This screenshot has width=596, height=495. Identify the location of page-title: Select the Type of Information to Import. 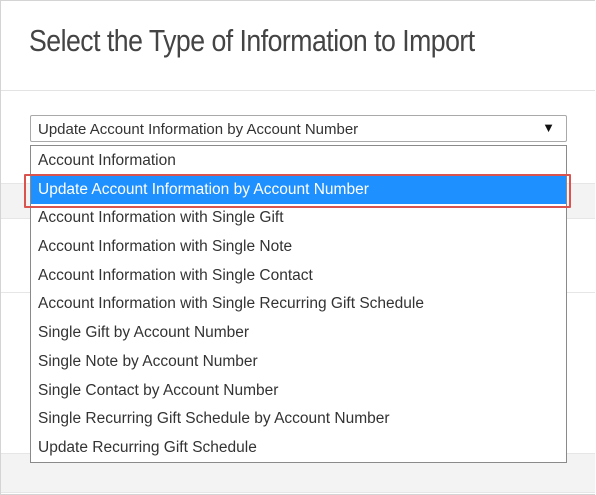
(252, 40).